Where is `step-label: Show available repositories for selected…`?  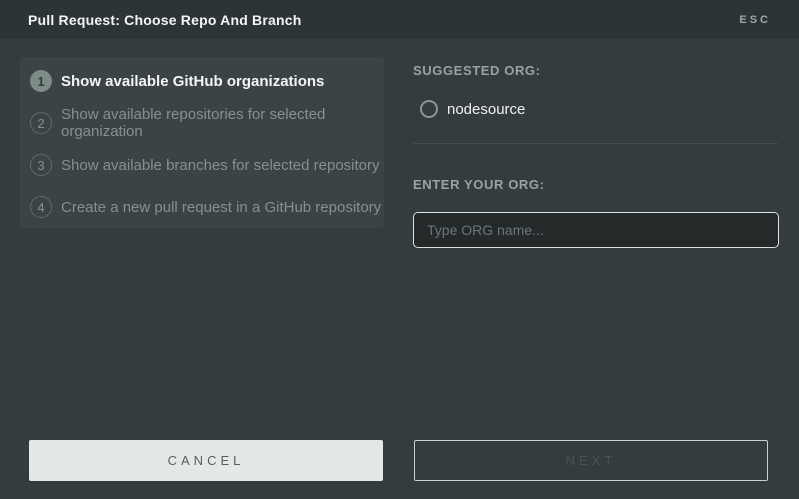 step-label: Show available repositories for selected… is located at coordinates (193, 123).